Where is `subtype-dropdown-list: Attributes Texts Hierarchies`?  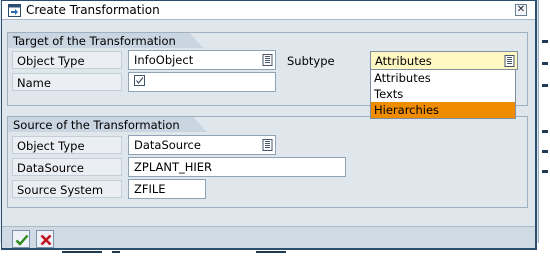 subtype-dropdown-list: Attributes Texts Hierarchies is located at coordinates (443, 94).